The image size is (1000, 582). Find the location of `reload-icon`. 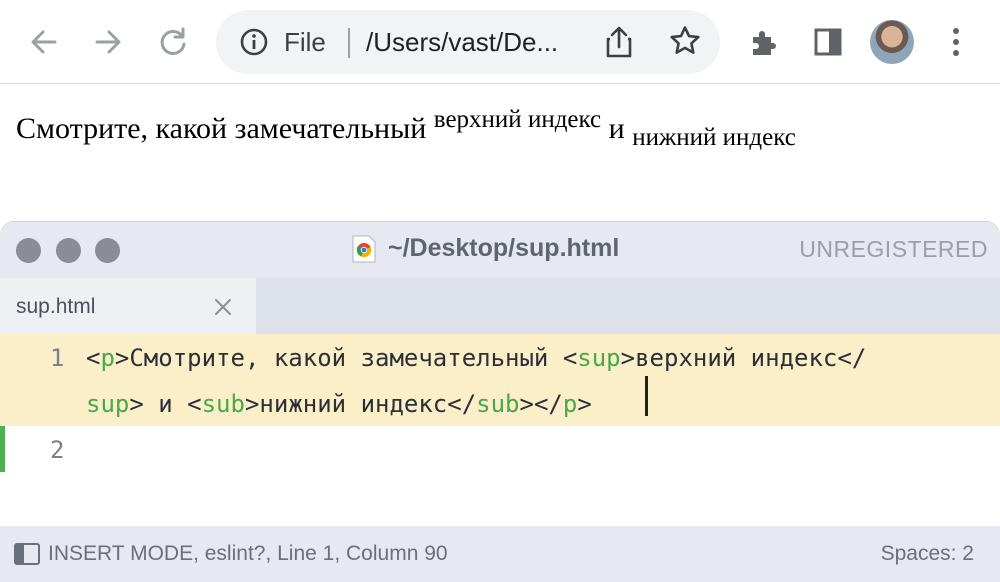

reload-icon is located at coordinates (173, 42).